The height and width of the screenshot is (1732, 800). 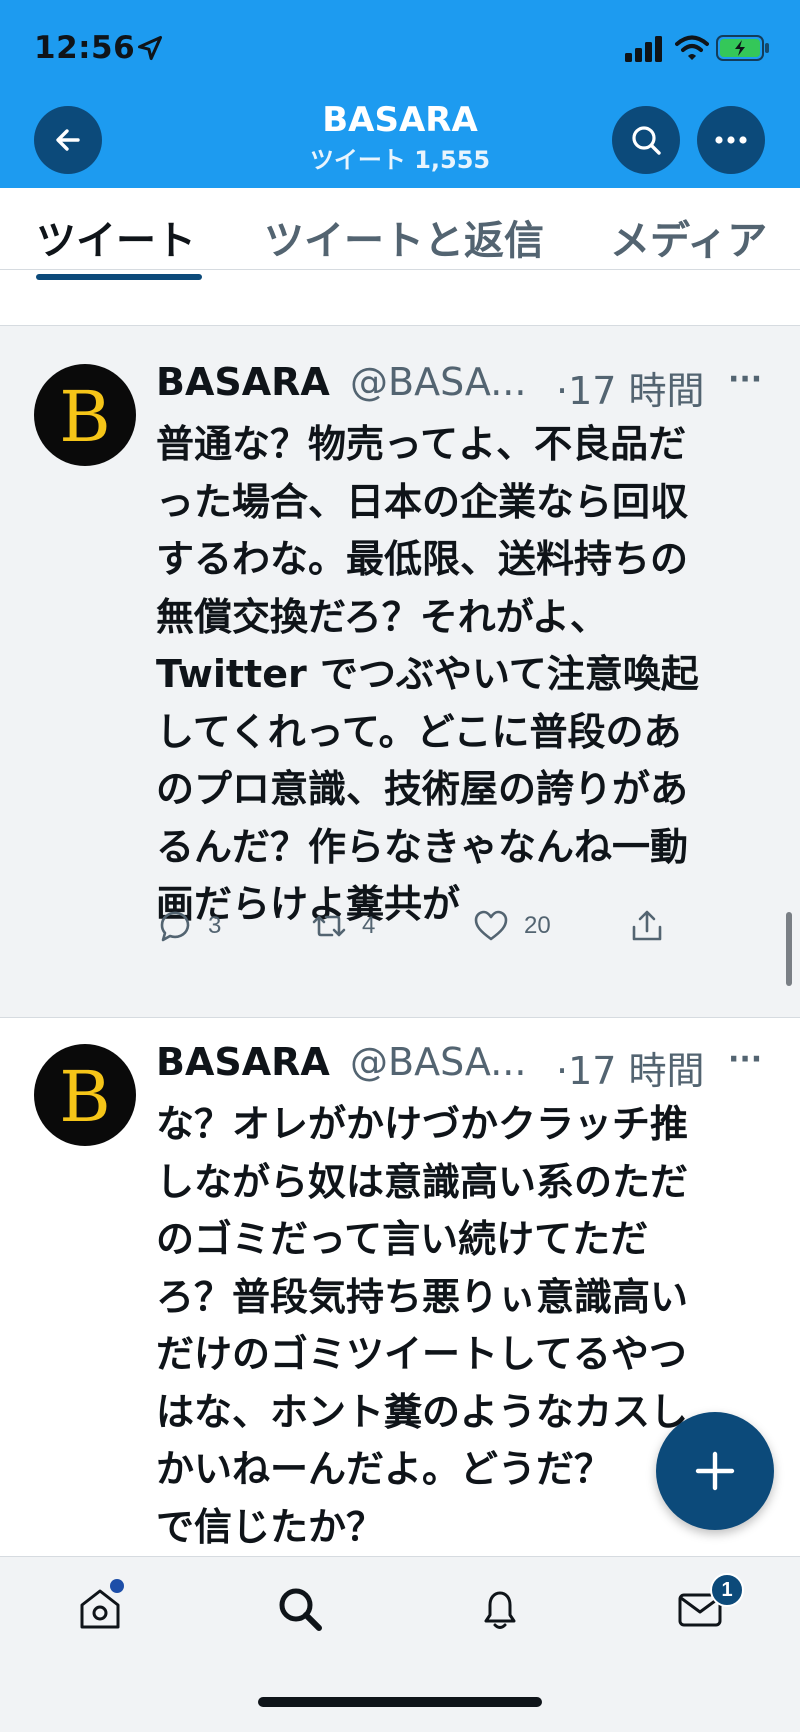 What do you see at coordinates (422, 1181) in the screenshot?
I see `tweet-text-line: しながら奴は意識高い系のただ` at bounding box center [422, 1181].